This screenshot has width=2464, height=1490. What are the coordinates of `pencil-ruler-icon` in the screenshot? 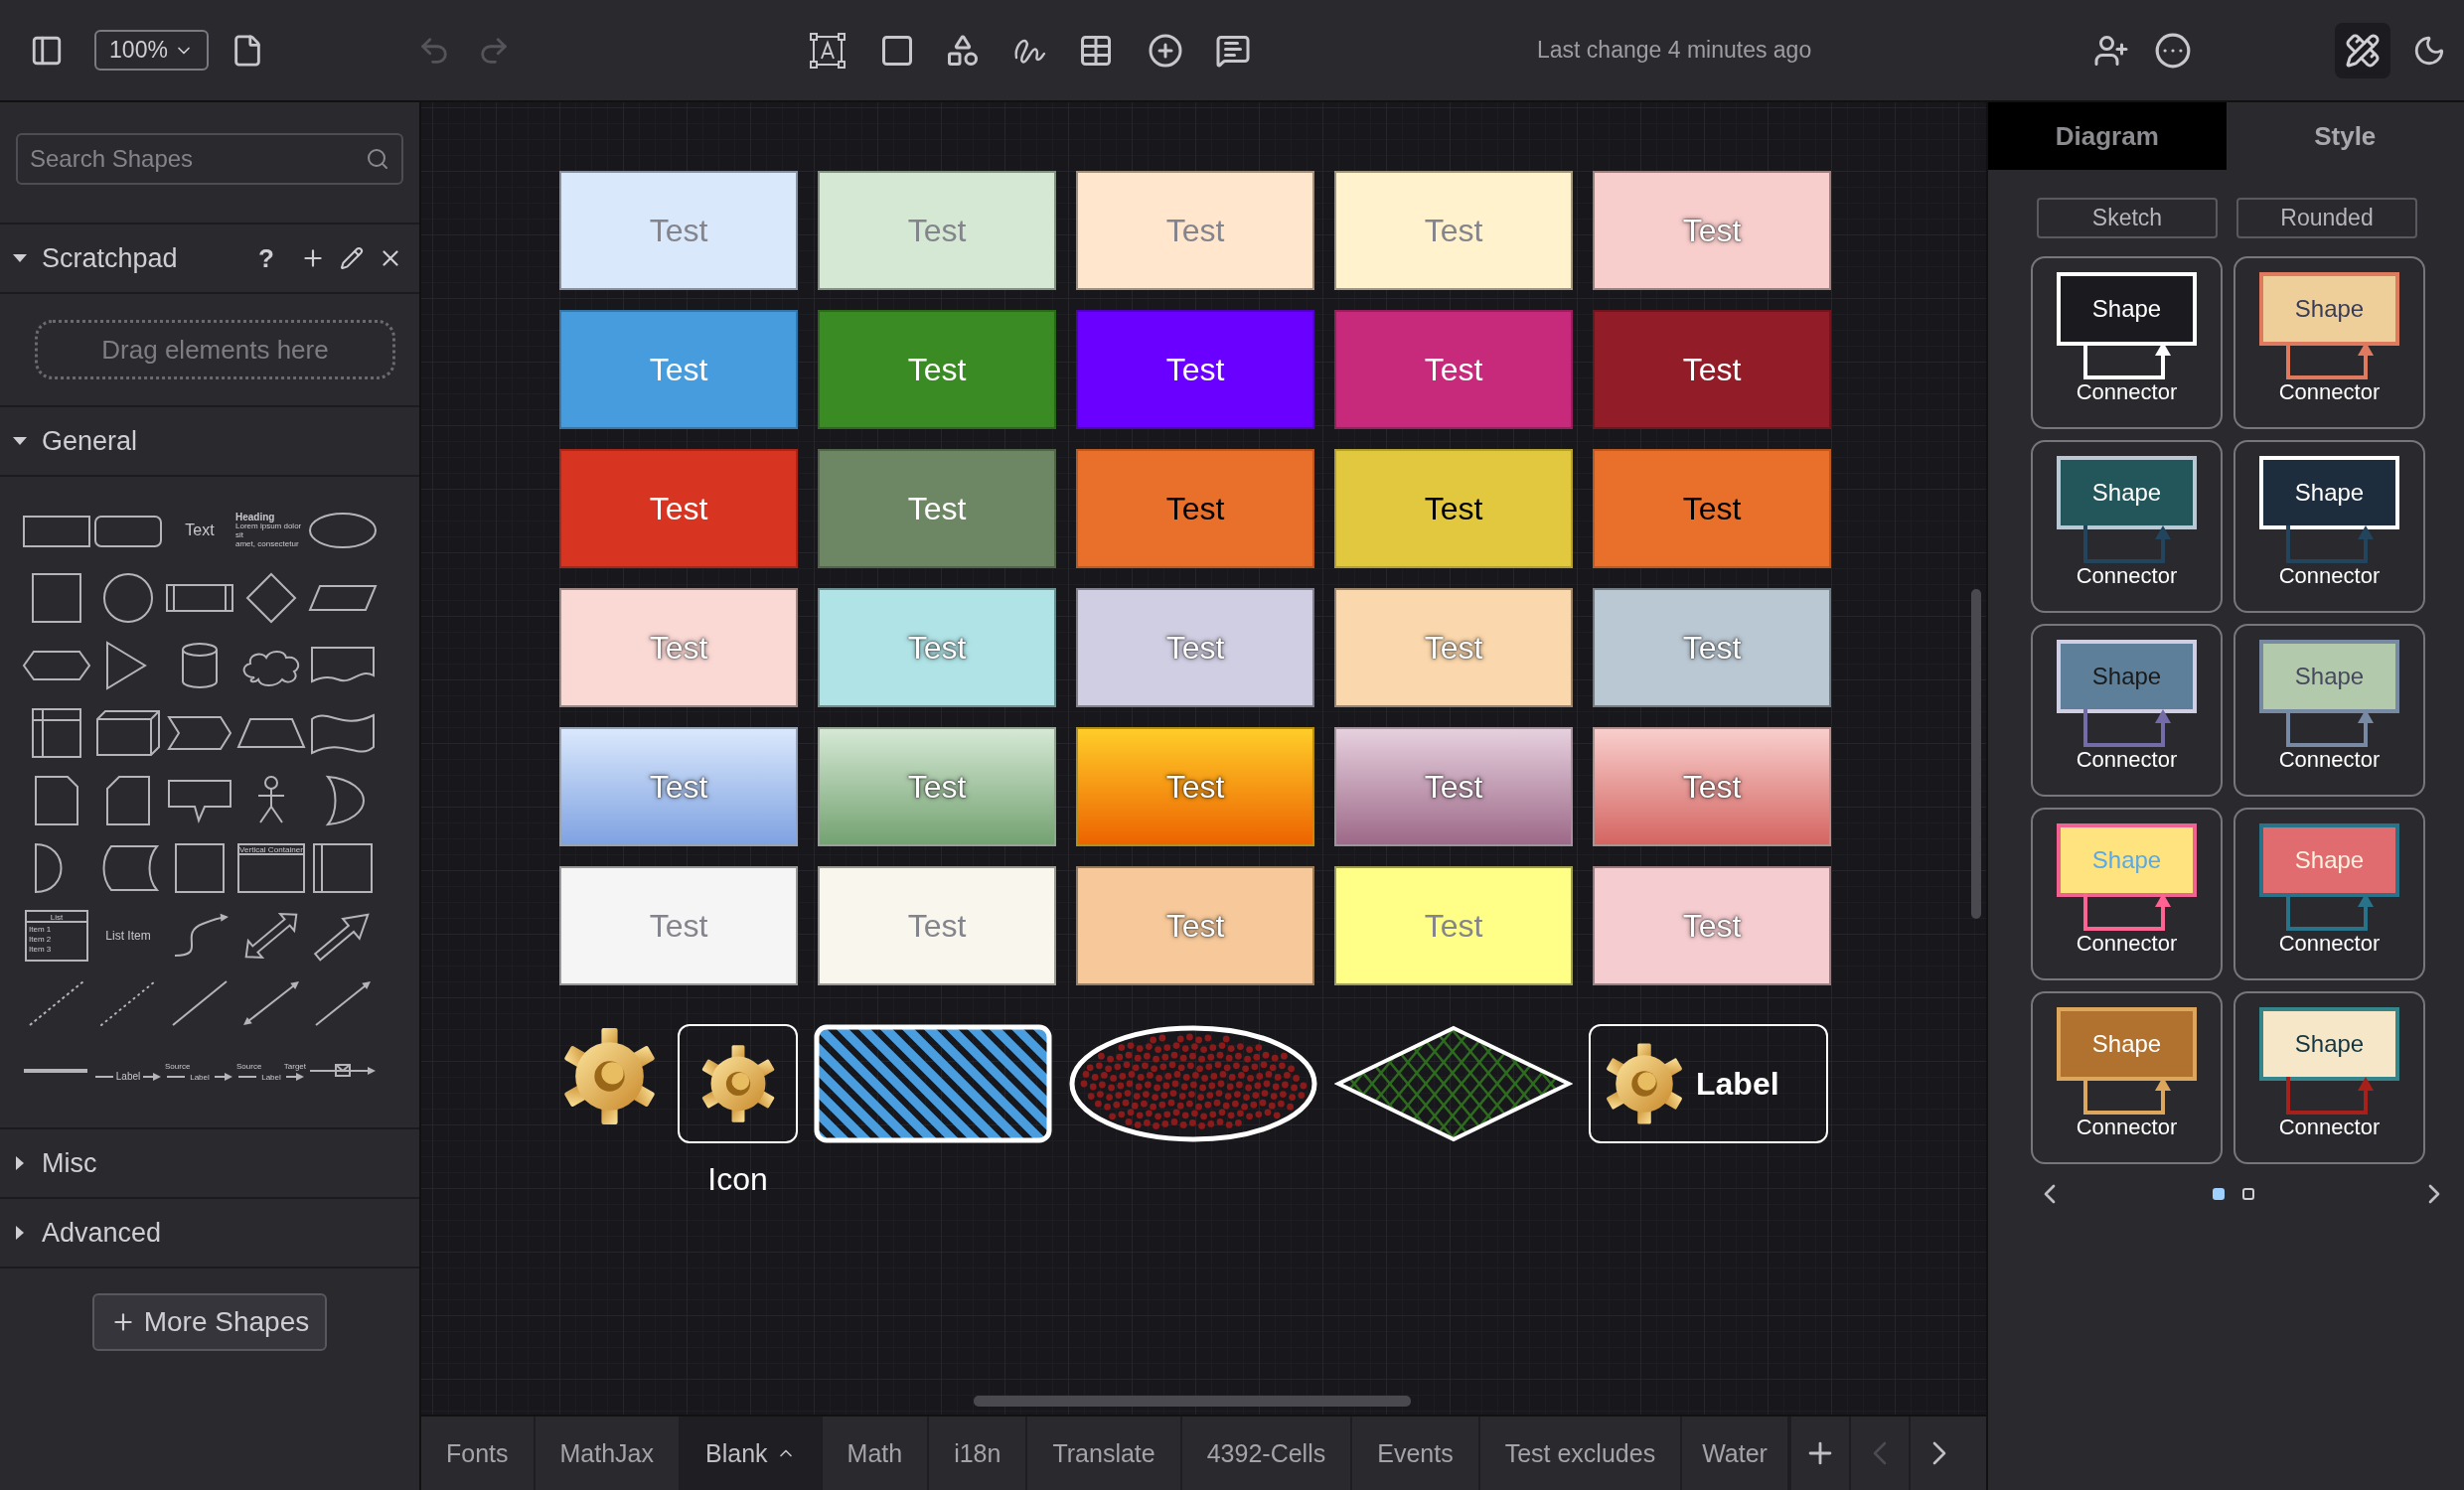 It's located at (2363, 50).